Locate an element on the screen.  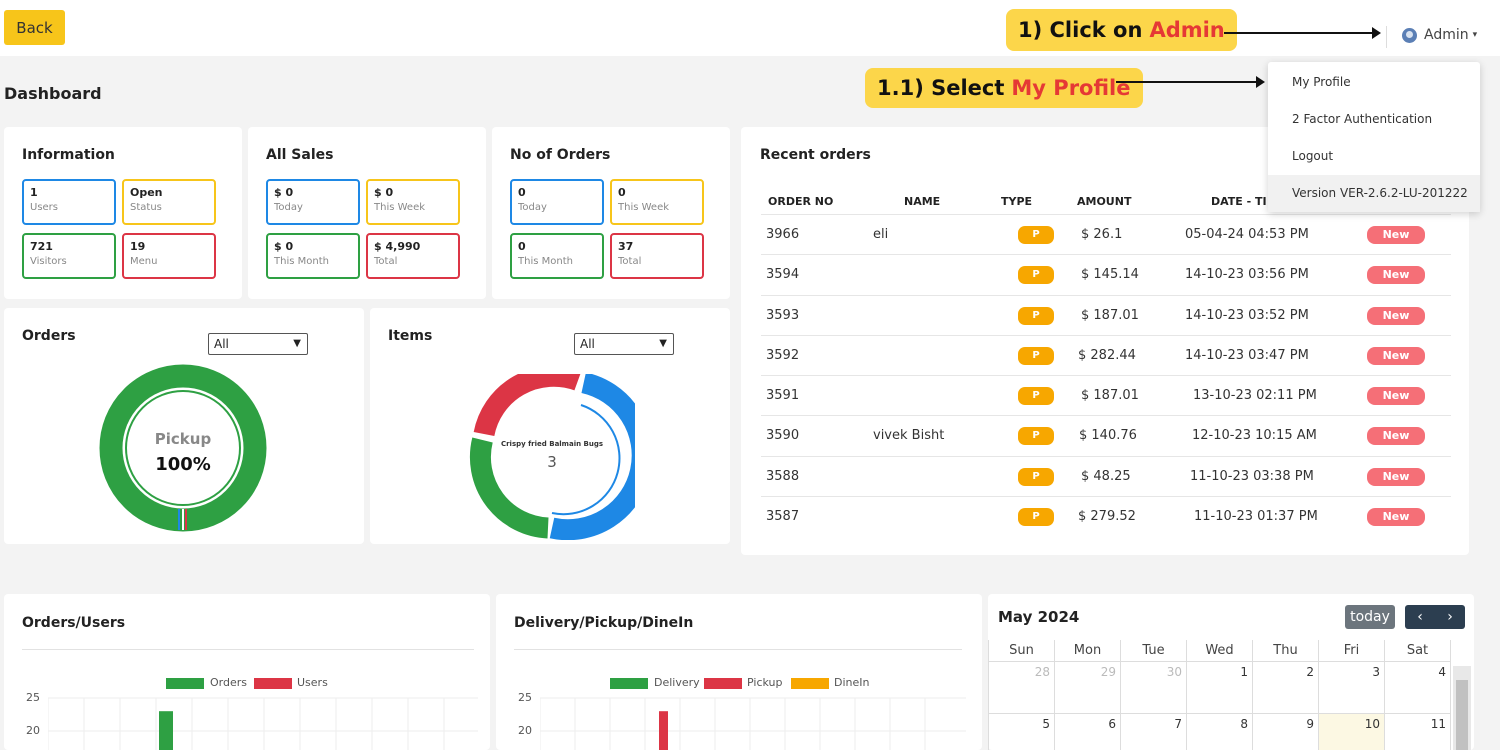
table-row: 3591 P $ 187.01 13-10-23 02:11 PM New is located at coordinates (1106, 395).